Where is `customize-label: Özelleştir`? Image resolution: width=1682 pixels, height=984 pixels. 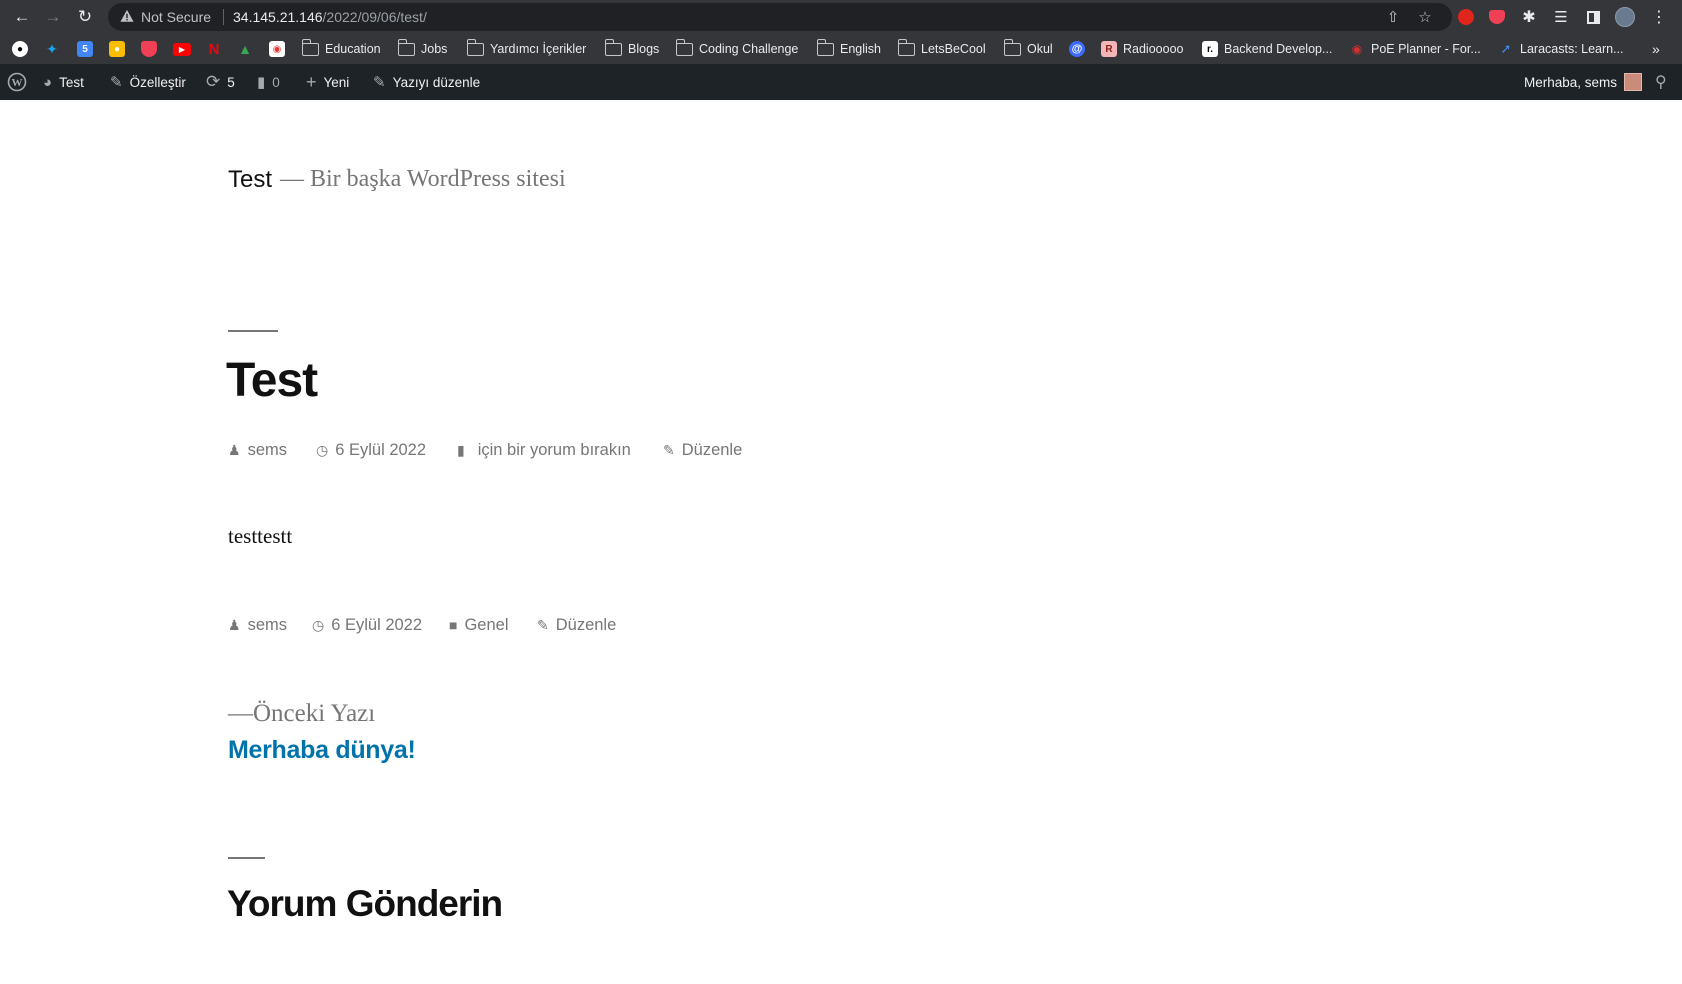 customize-label: Özelleştir is located at coordinates (157, 82).